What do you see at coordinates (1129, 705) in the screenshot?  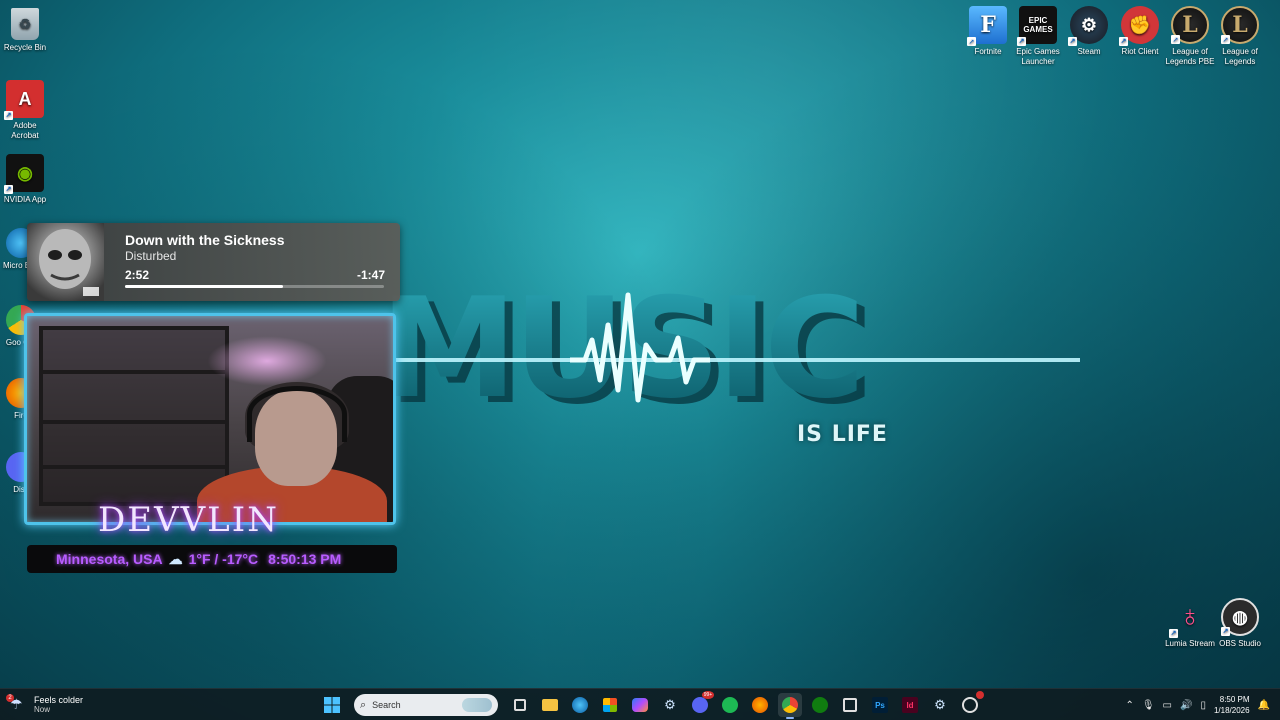 I see `chevron-up-icon: ⌃` at bounding box center [1129, 705].